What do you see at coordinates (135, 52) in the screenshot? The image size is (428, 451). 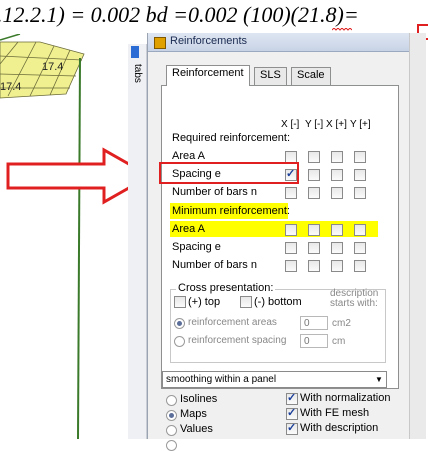 I see `pin-icon` at bounding box center [135, 52].